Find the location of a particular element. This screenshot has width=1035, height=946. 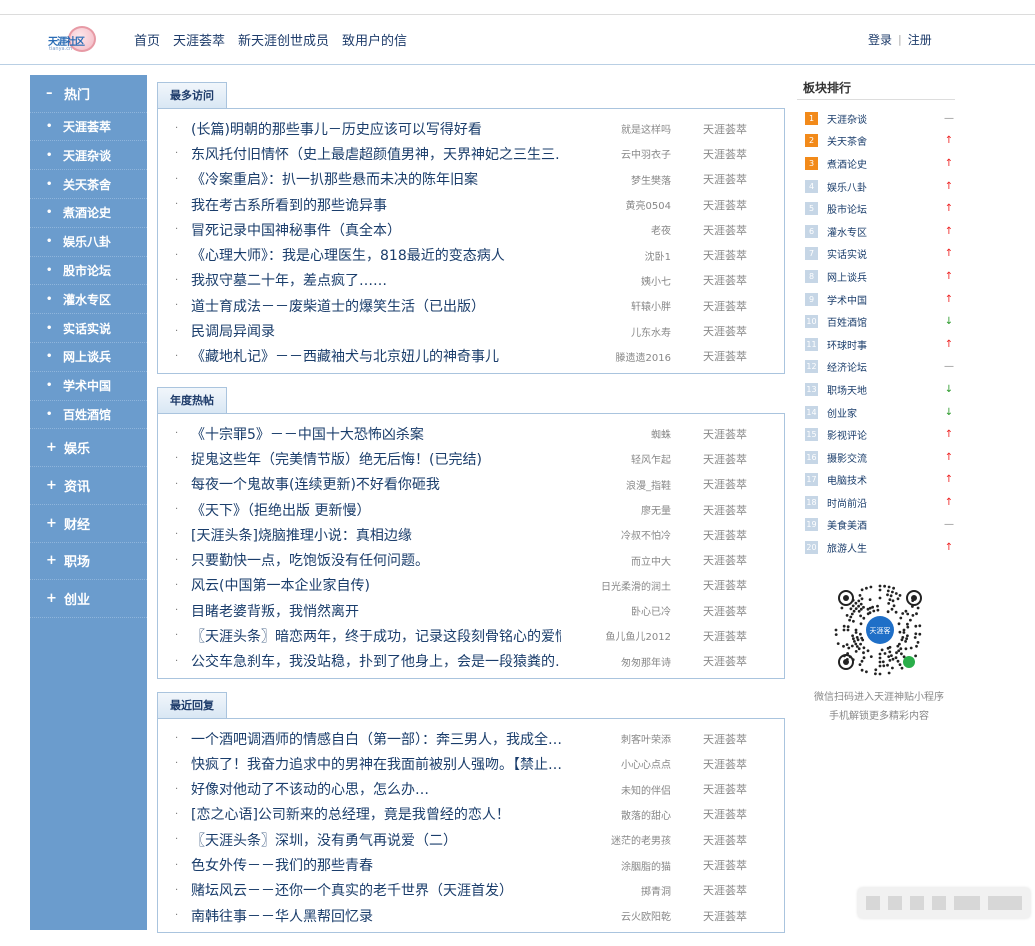

post-author: 涂胭脂的猫 is located at coordinates (616, 865).